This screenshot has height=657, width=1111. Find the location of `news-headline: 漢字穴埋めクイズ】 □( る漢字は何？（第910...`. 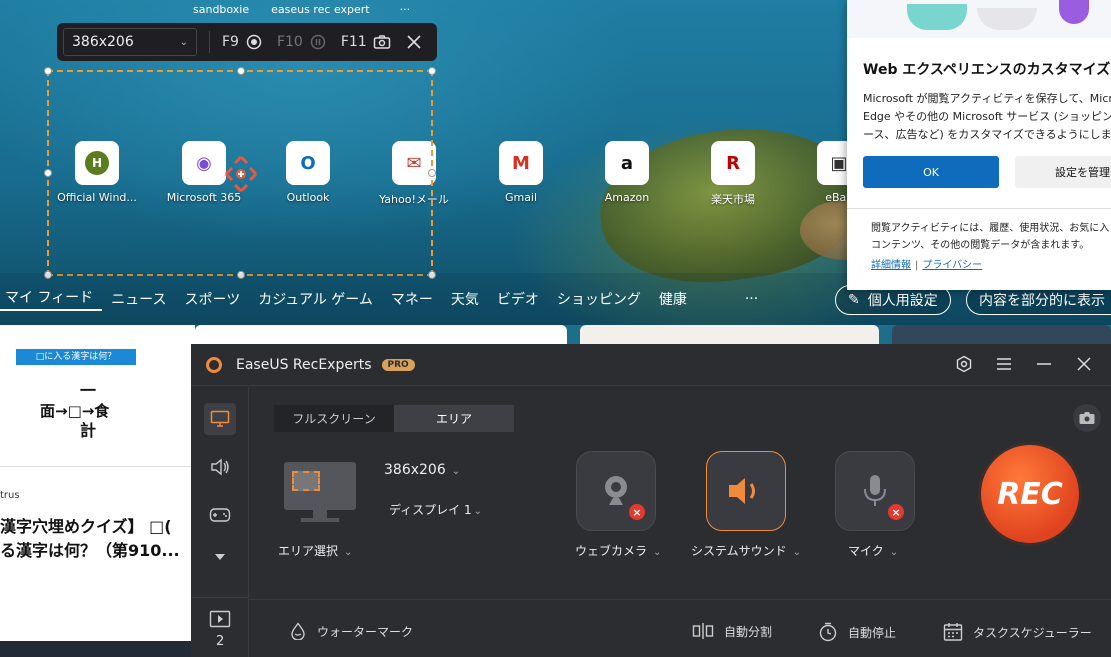

news-headline: 漢字穴埋めクイズ】 □( る漢字は何？（第910... is located at coordinates (97, 539).